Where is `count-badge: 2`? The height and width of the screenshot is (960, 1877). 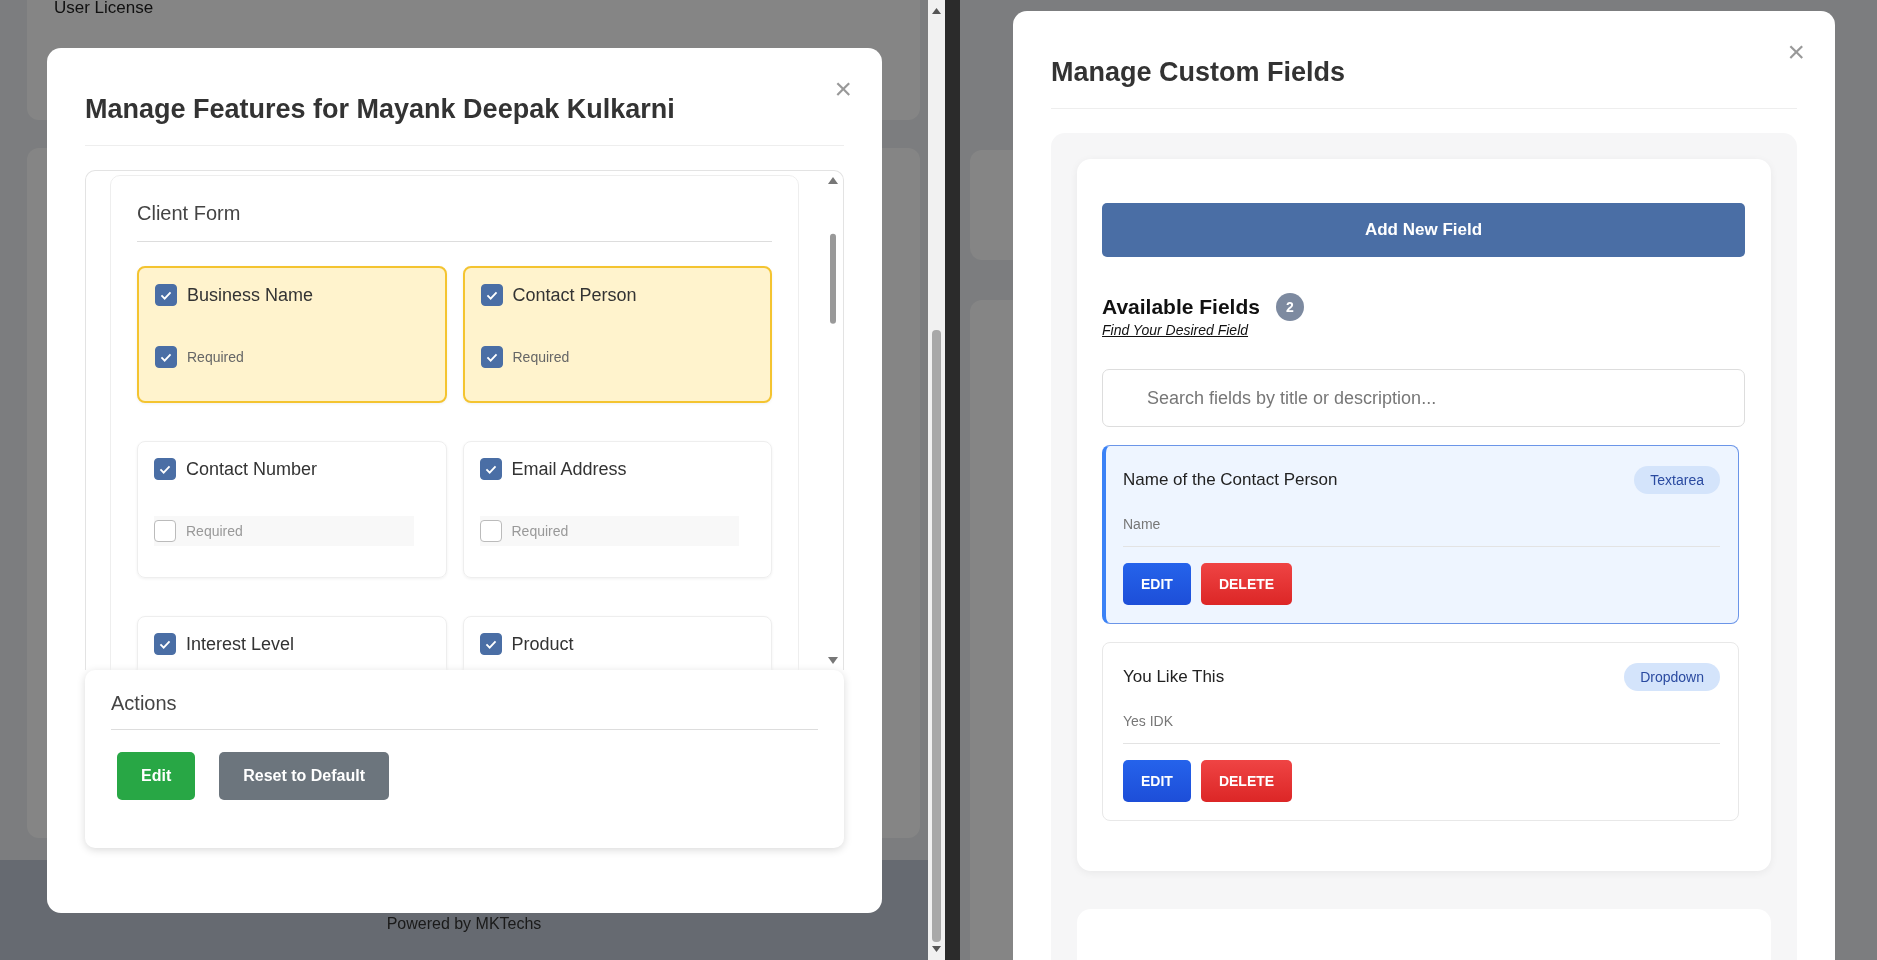 count-badge: 2 is located at coordinates (1289, 307).